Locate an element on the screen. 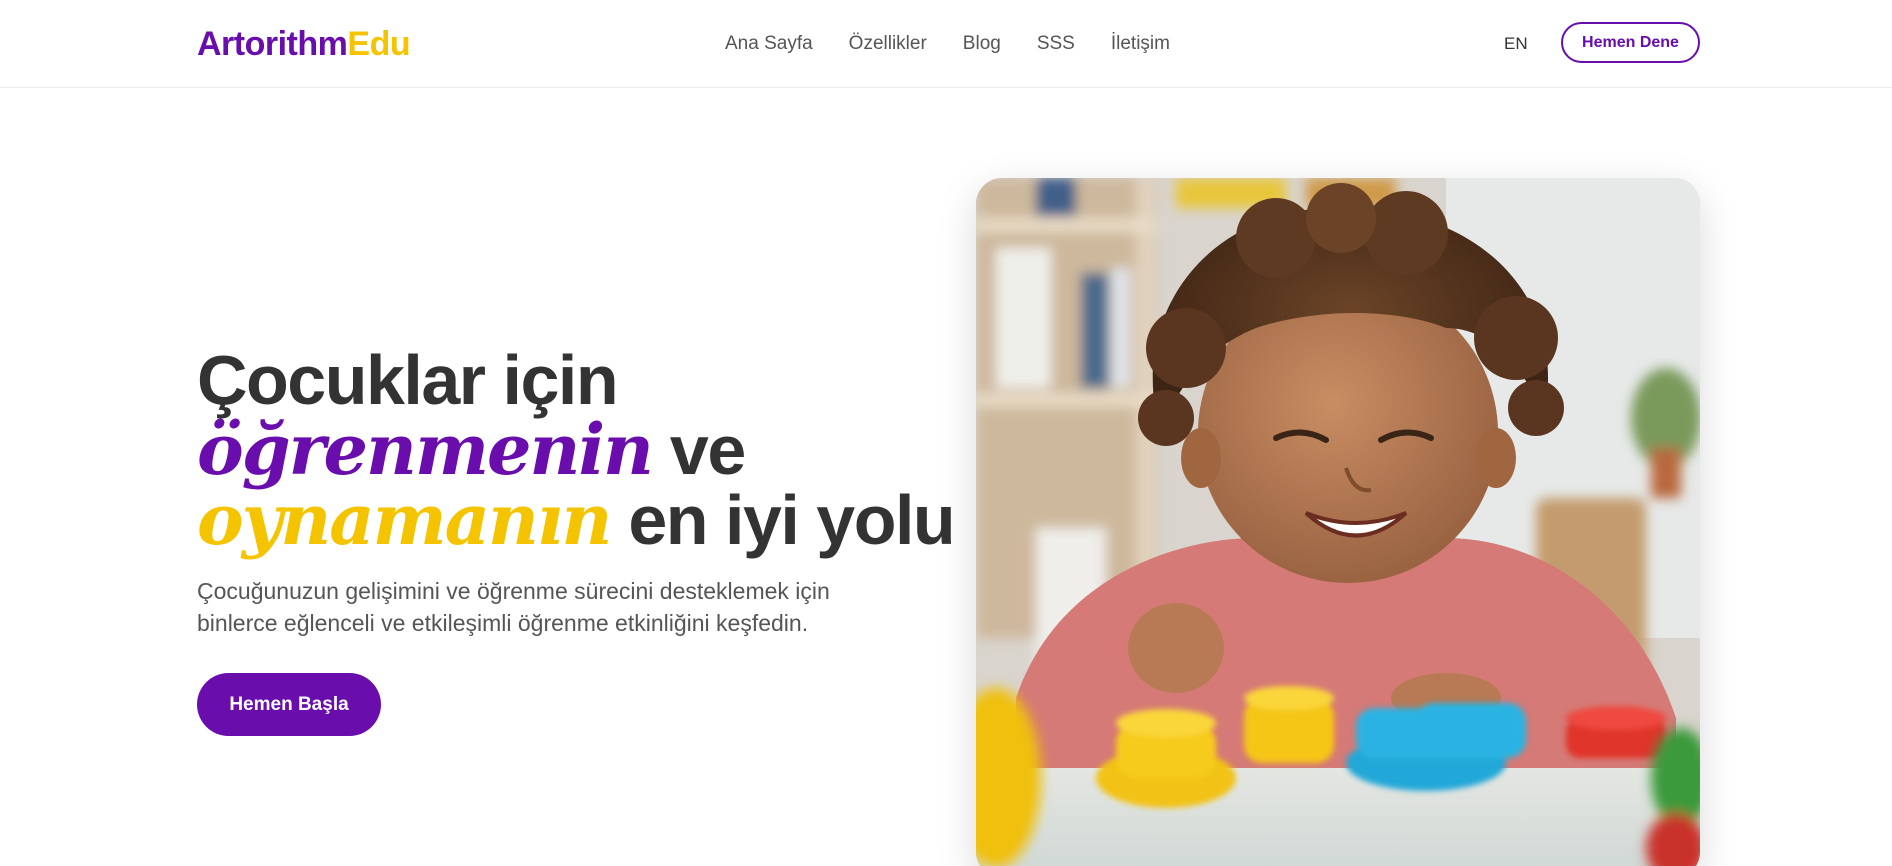  logo-text-part1: Artorithm is located at coordinates (272, 44).